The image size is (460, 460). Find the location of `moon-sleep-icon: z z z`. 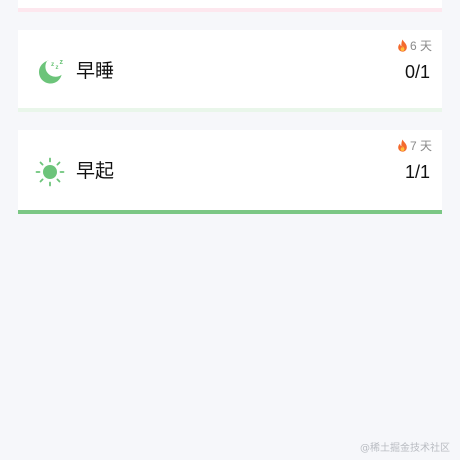

moon-sleep-icon: z z z is located at coordinates (51, 71).